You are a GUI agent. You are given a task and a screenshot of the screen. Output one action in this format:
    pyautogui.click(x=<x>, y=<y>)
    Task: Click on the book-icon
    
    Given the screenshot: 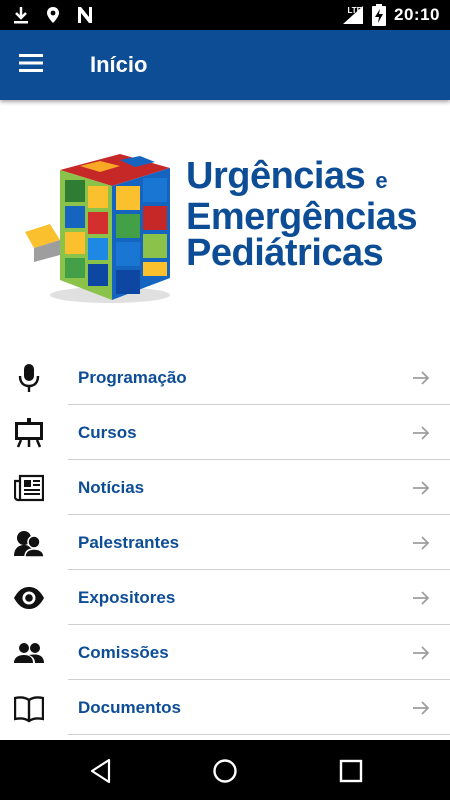 What is the action you would take?
    pyautogui.click(x=29, y=709)
    